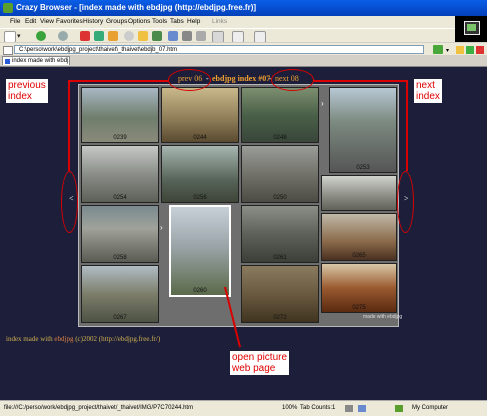  Describe the element at coordinates (120, 294) in the screenshot. I see `thumbnail: 0267` at that location.